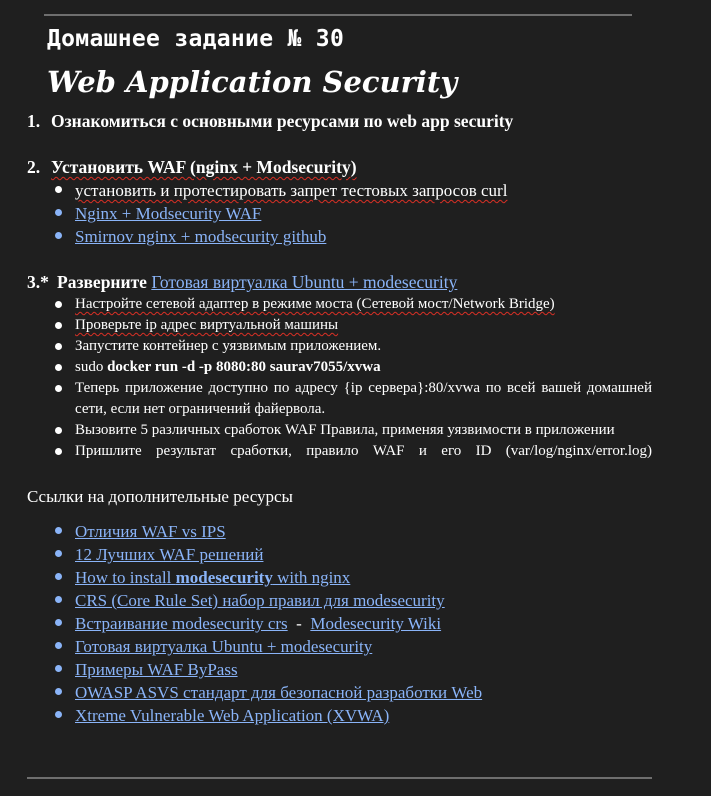 This screenshot has width=711, height=796. I want to click on bottom-divider, so click(339, 778).